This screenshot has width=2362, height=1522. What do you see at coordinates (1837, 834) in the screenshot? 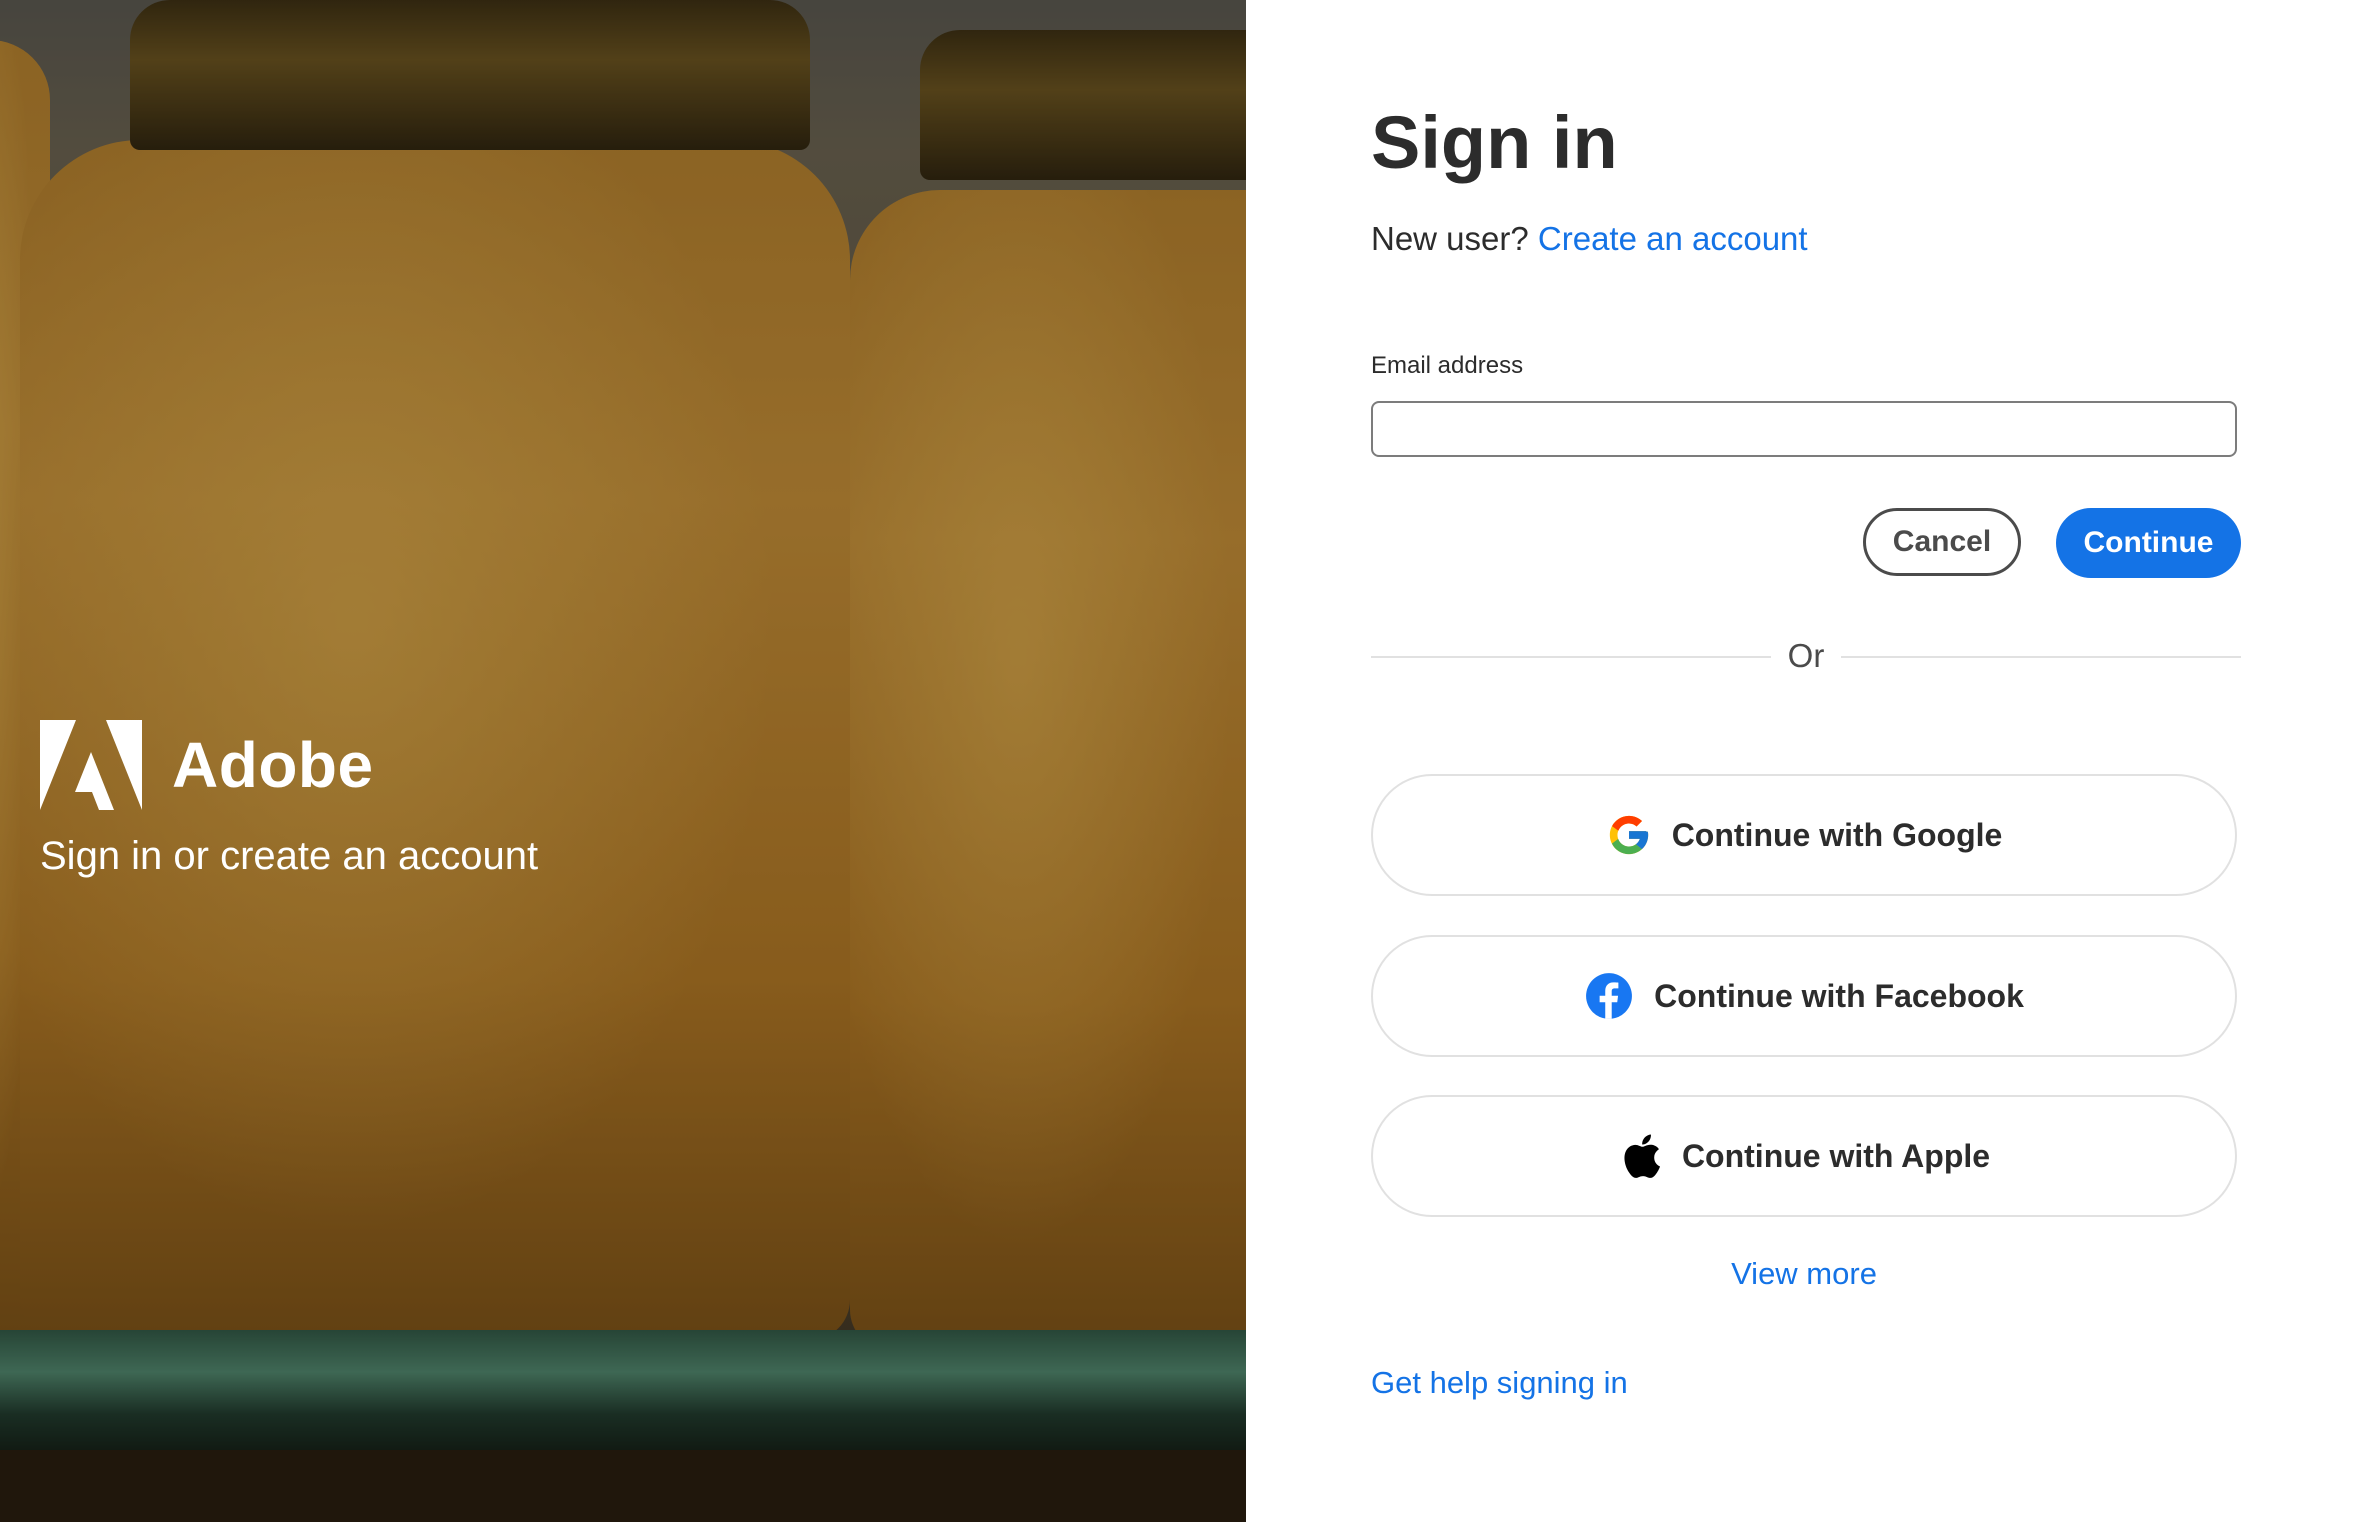
I see `google-button-label: Continue with Google` at bounding box center [1837, 834].